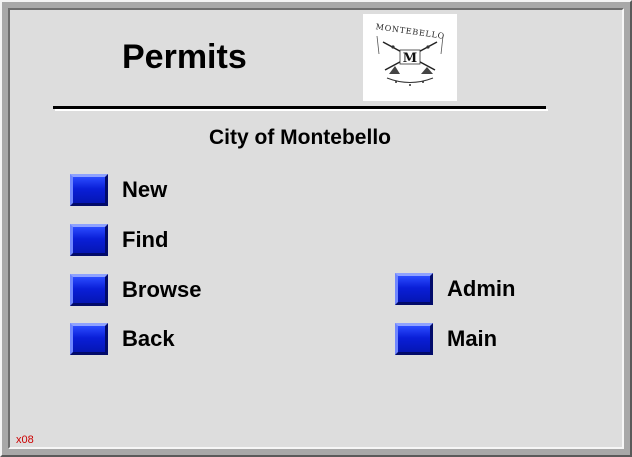 The image size is (632, 457). Describe the element at coordinates (446, 339) in the screenshot. I see `main-button: Main` at that location.